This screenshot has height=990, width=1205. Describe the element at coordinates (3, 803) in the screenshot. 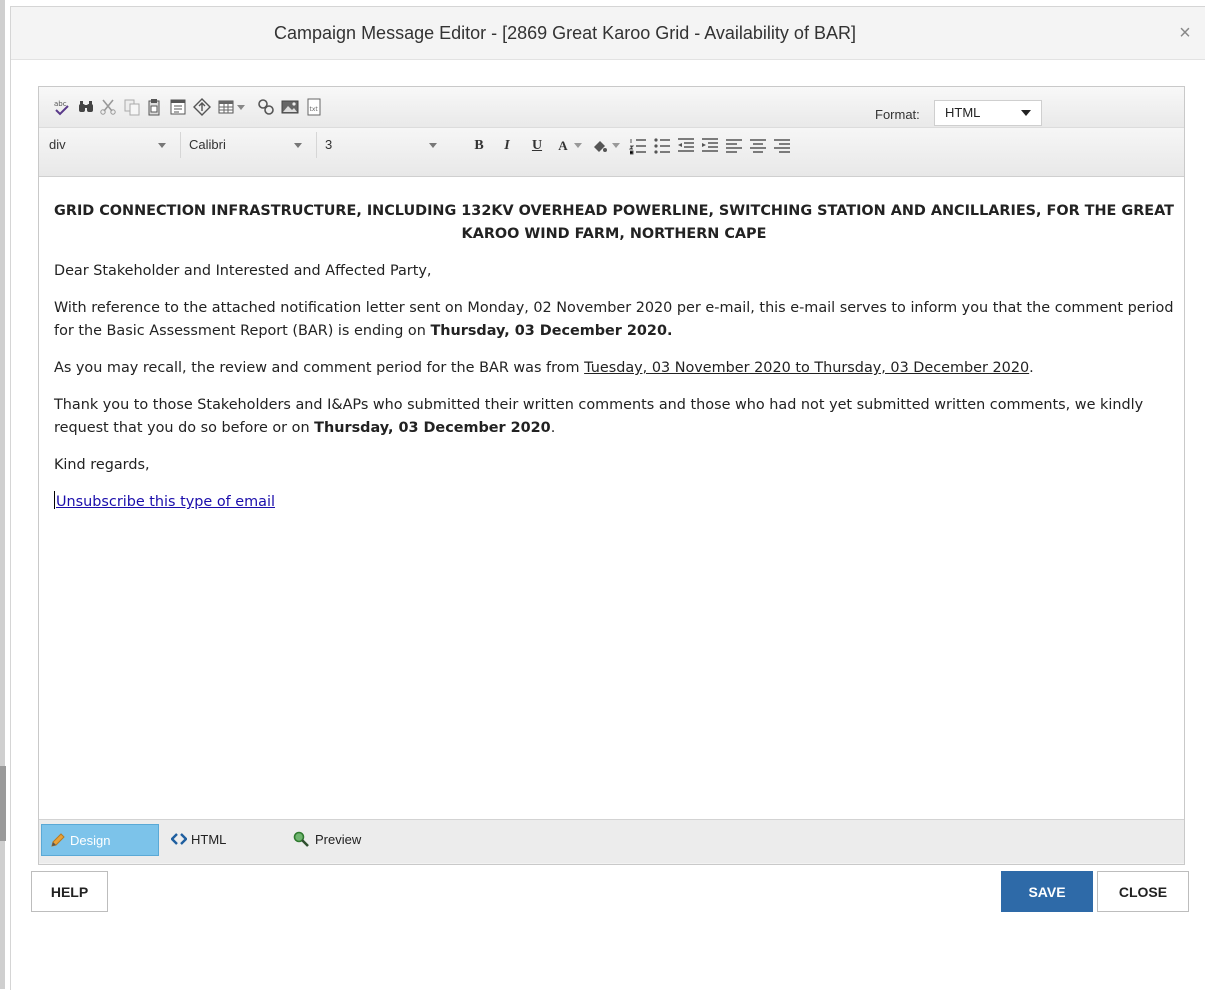

I see `page-edge-marker` at that location.